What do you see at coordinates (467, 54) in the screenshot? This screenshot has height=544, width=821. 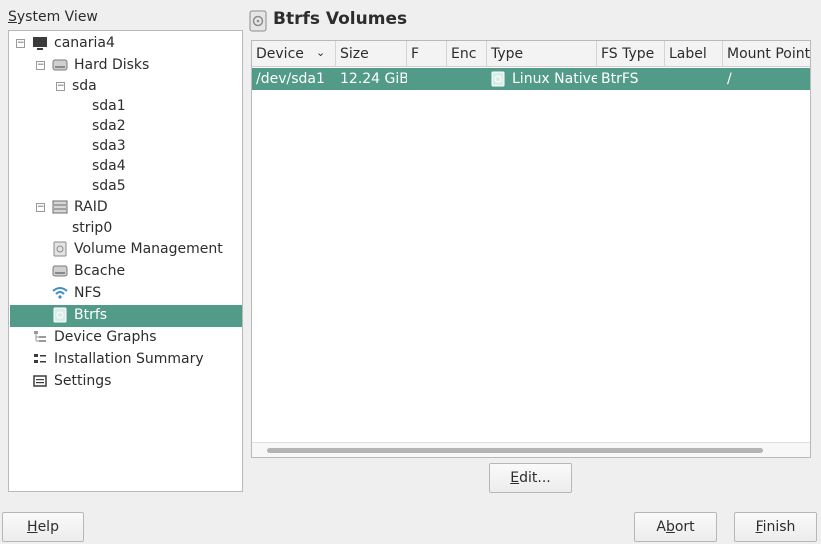 I see `col-enc: Enc` at bounding box center [467, 54].